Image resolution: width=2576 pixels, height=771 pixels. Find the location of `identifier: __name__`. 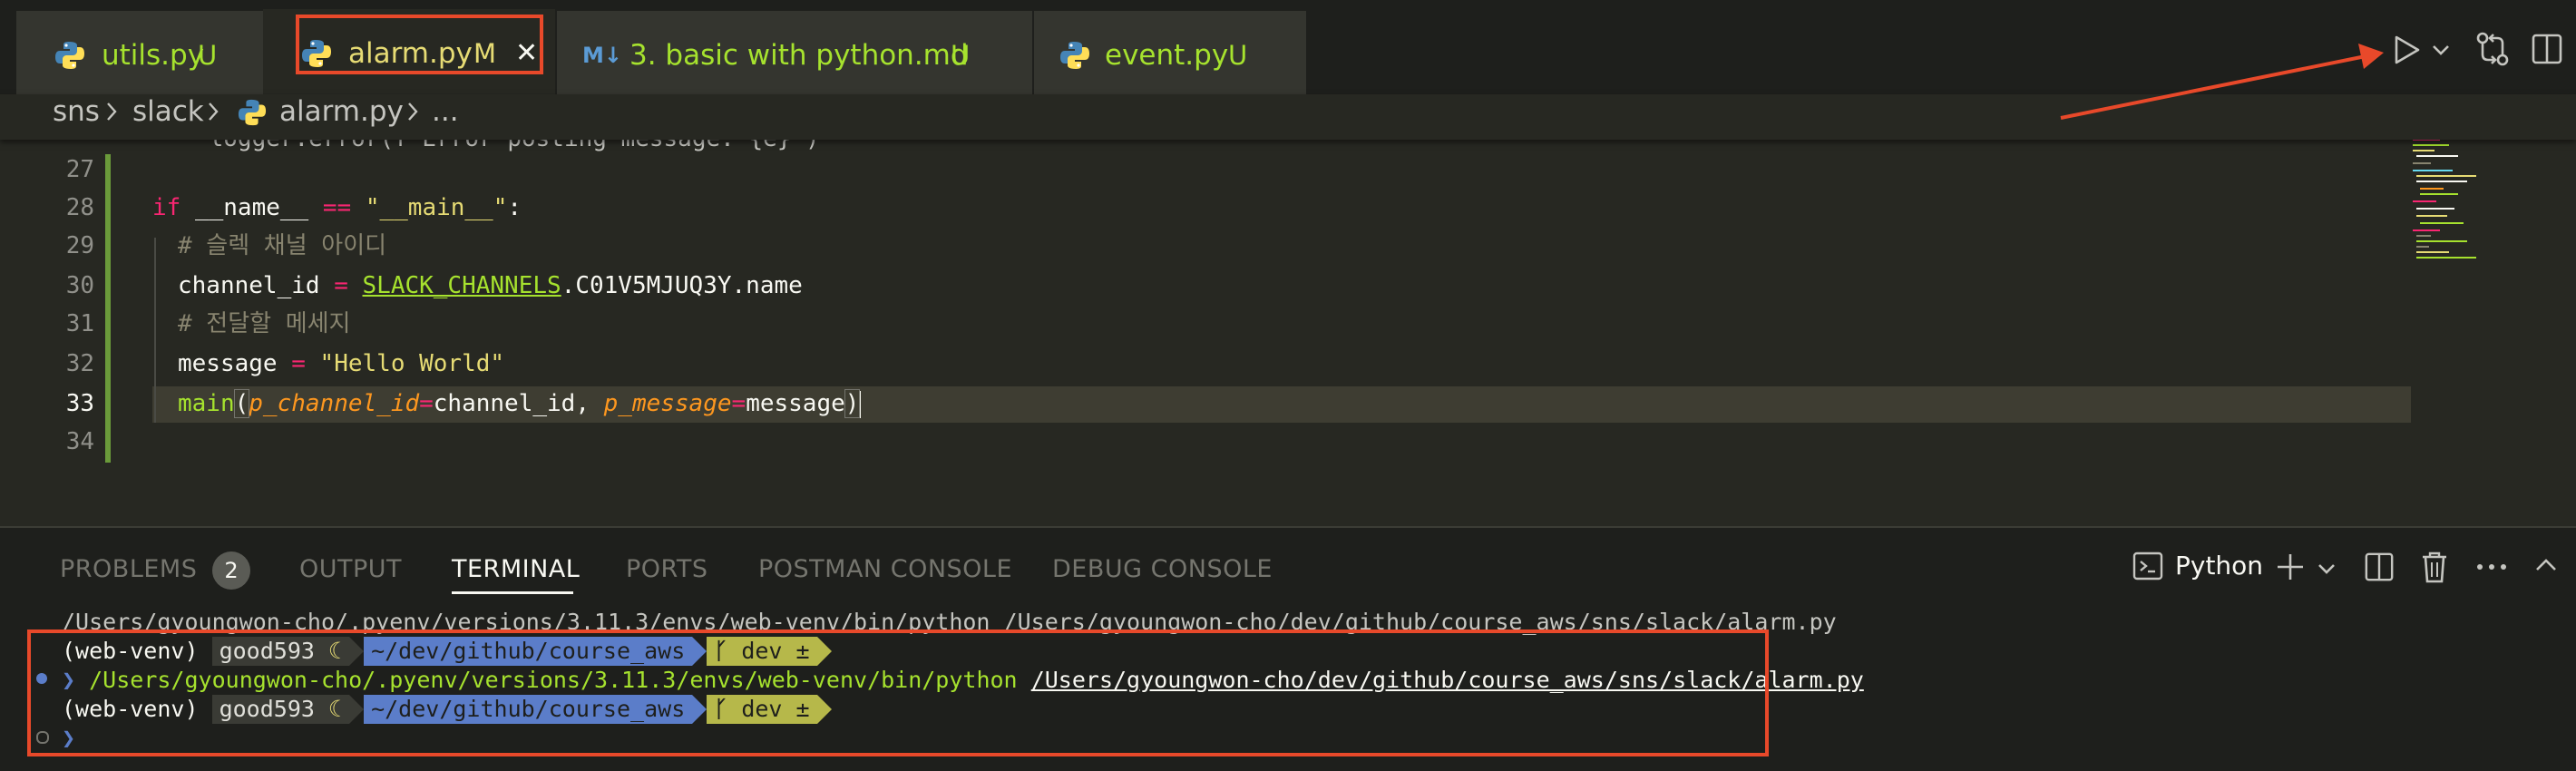

identifier: __name__ is located at coordinates (251, 208).